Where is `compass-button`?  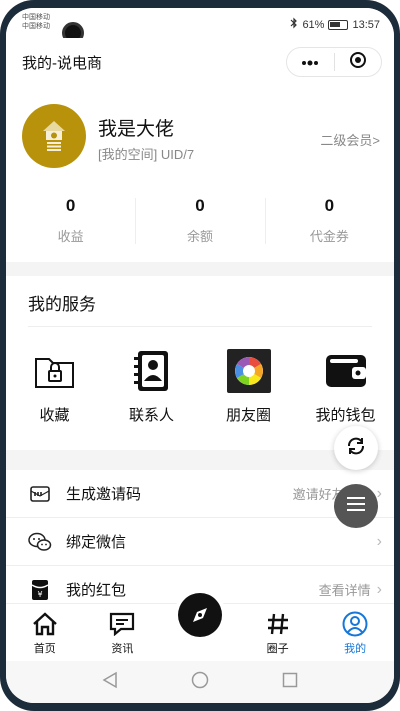 compass-button is located at coordinates (199, 617).